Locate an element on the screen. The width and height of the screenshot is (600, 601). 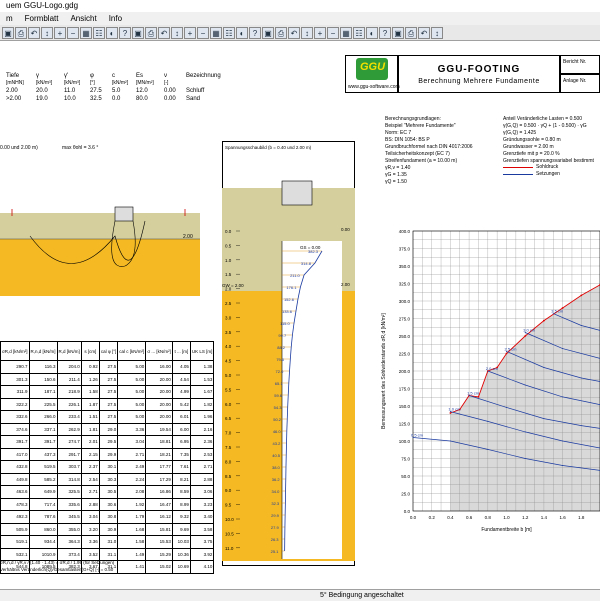
soil-cell: 2.00 is located at coordinates (12, 91).